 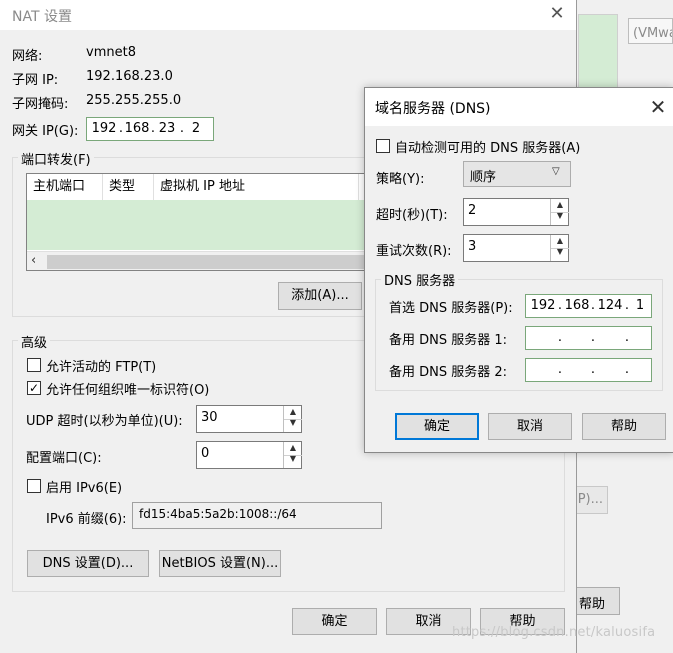 I want to click on gateway-ip-octet-3: 23, so click(x=167, y=128).